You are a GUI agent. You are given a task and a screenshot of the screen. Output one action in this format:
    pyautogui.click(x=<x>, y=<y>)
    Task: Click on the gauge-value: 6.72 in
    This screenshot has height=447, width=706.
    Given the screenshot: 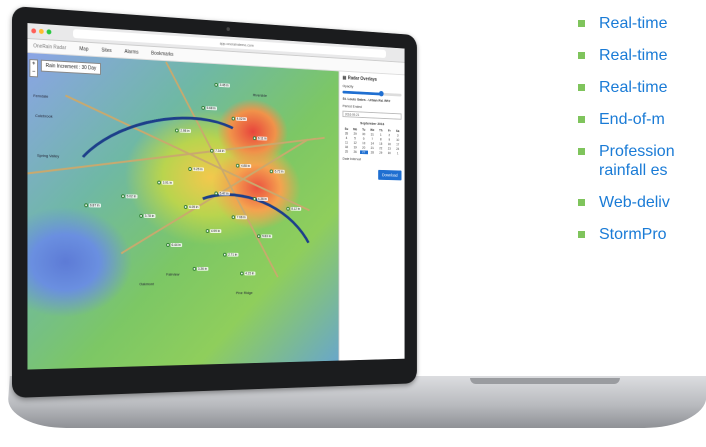 What is the action you would take?
    pyautogui.click(x=279, y=171)
    